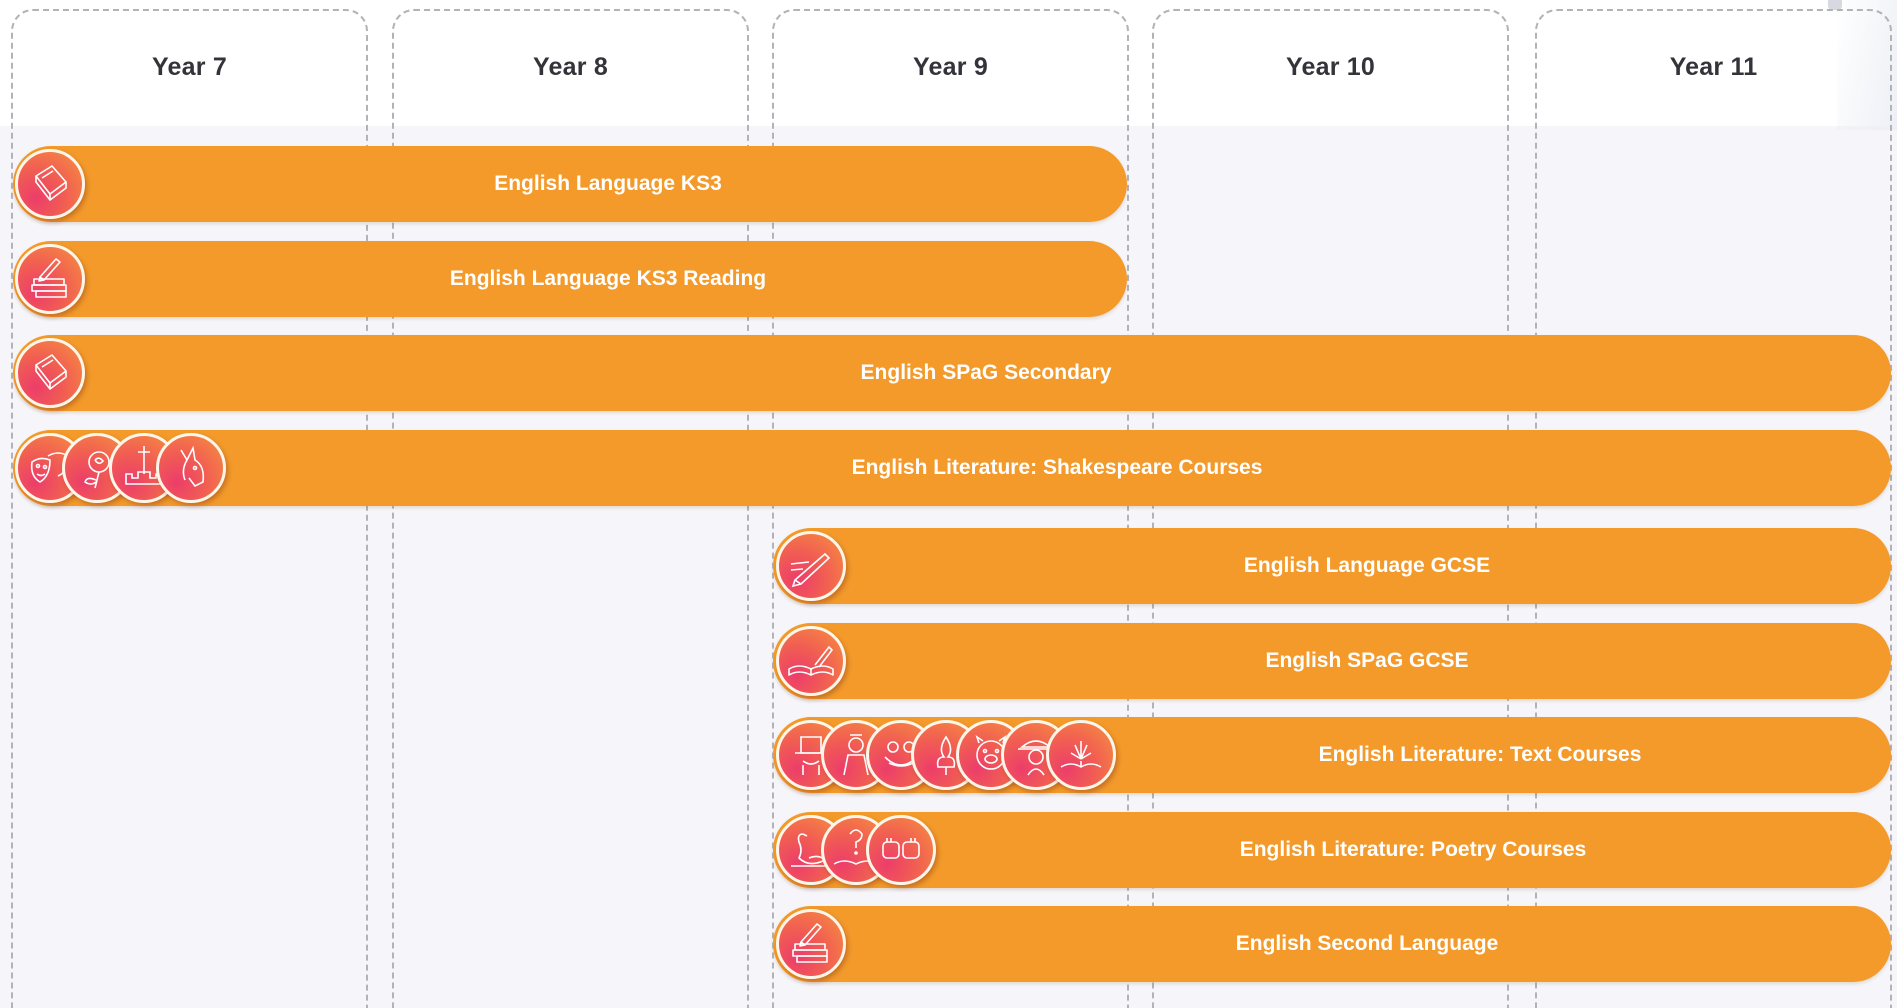 This screenshot has height=1008, width=1897. What do you see at coordinates (189, 66) in the screenshot?
I see `column-header-year-7: Year 7` at bounding box center [189, 66].